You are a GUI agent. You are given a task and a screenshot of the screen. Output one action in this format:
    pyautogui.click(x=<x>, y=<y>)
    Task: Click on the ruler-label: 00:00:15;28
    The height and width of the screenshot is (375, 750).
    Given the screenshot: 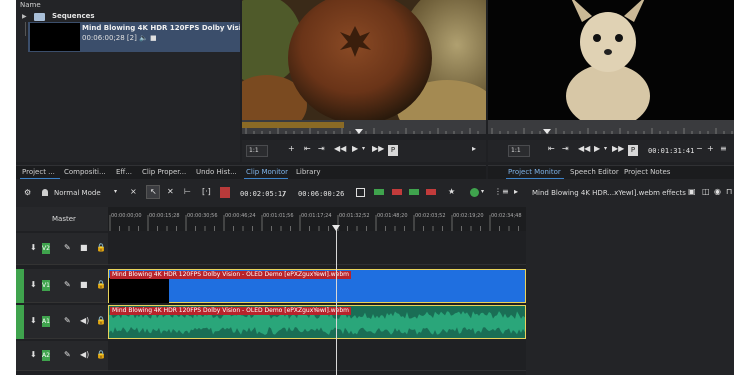 What is the action you would take?
    pyautogui.click(x=164, y=216)
    